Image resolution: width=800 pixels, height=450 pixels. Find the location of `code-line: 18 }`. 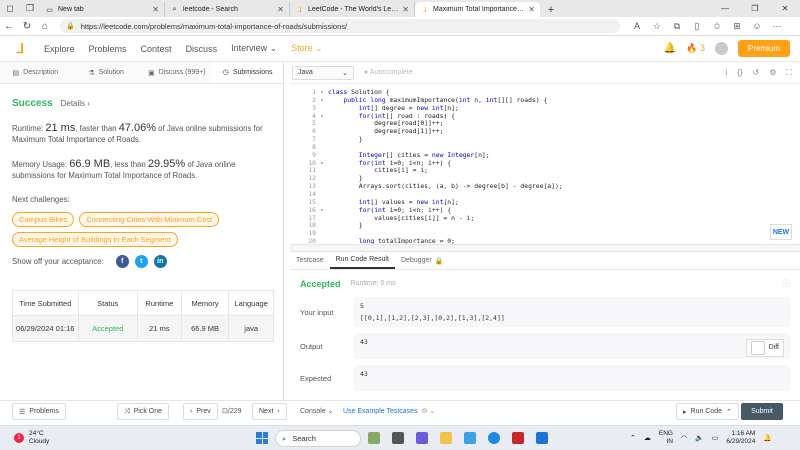

code-line: 18 } is located at coordinates (545, 225).